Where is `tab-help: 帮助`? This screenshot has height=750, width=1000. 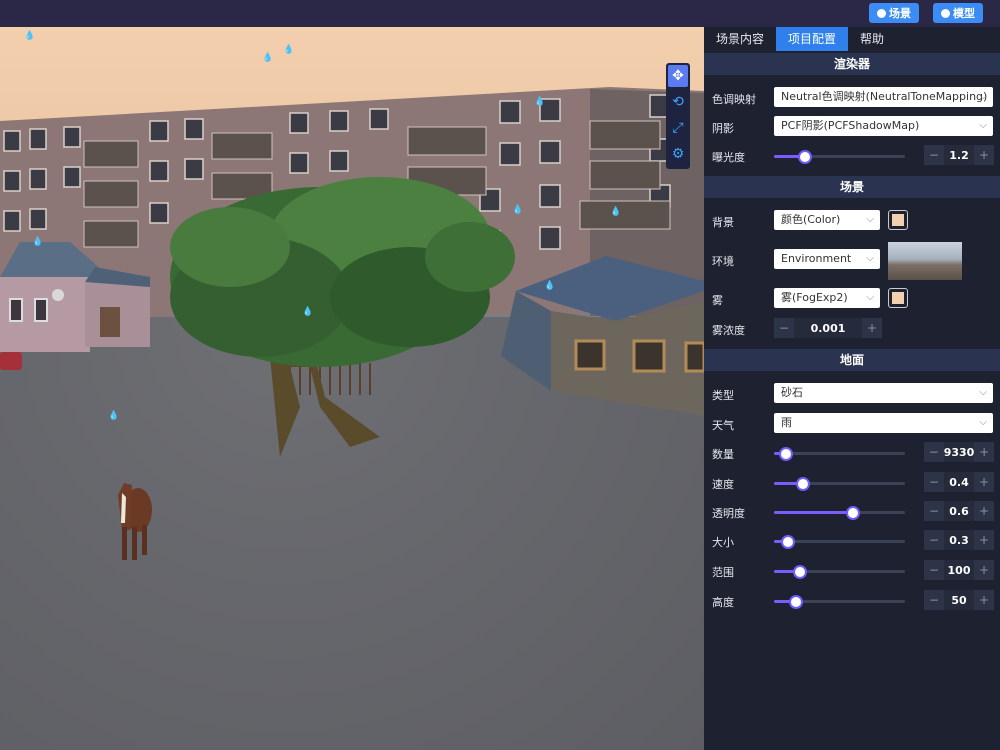 tab-help: 帮助 is located at coordinates (872, 39).